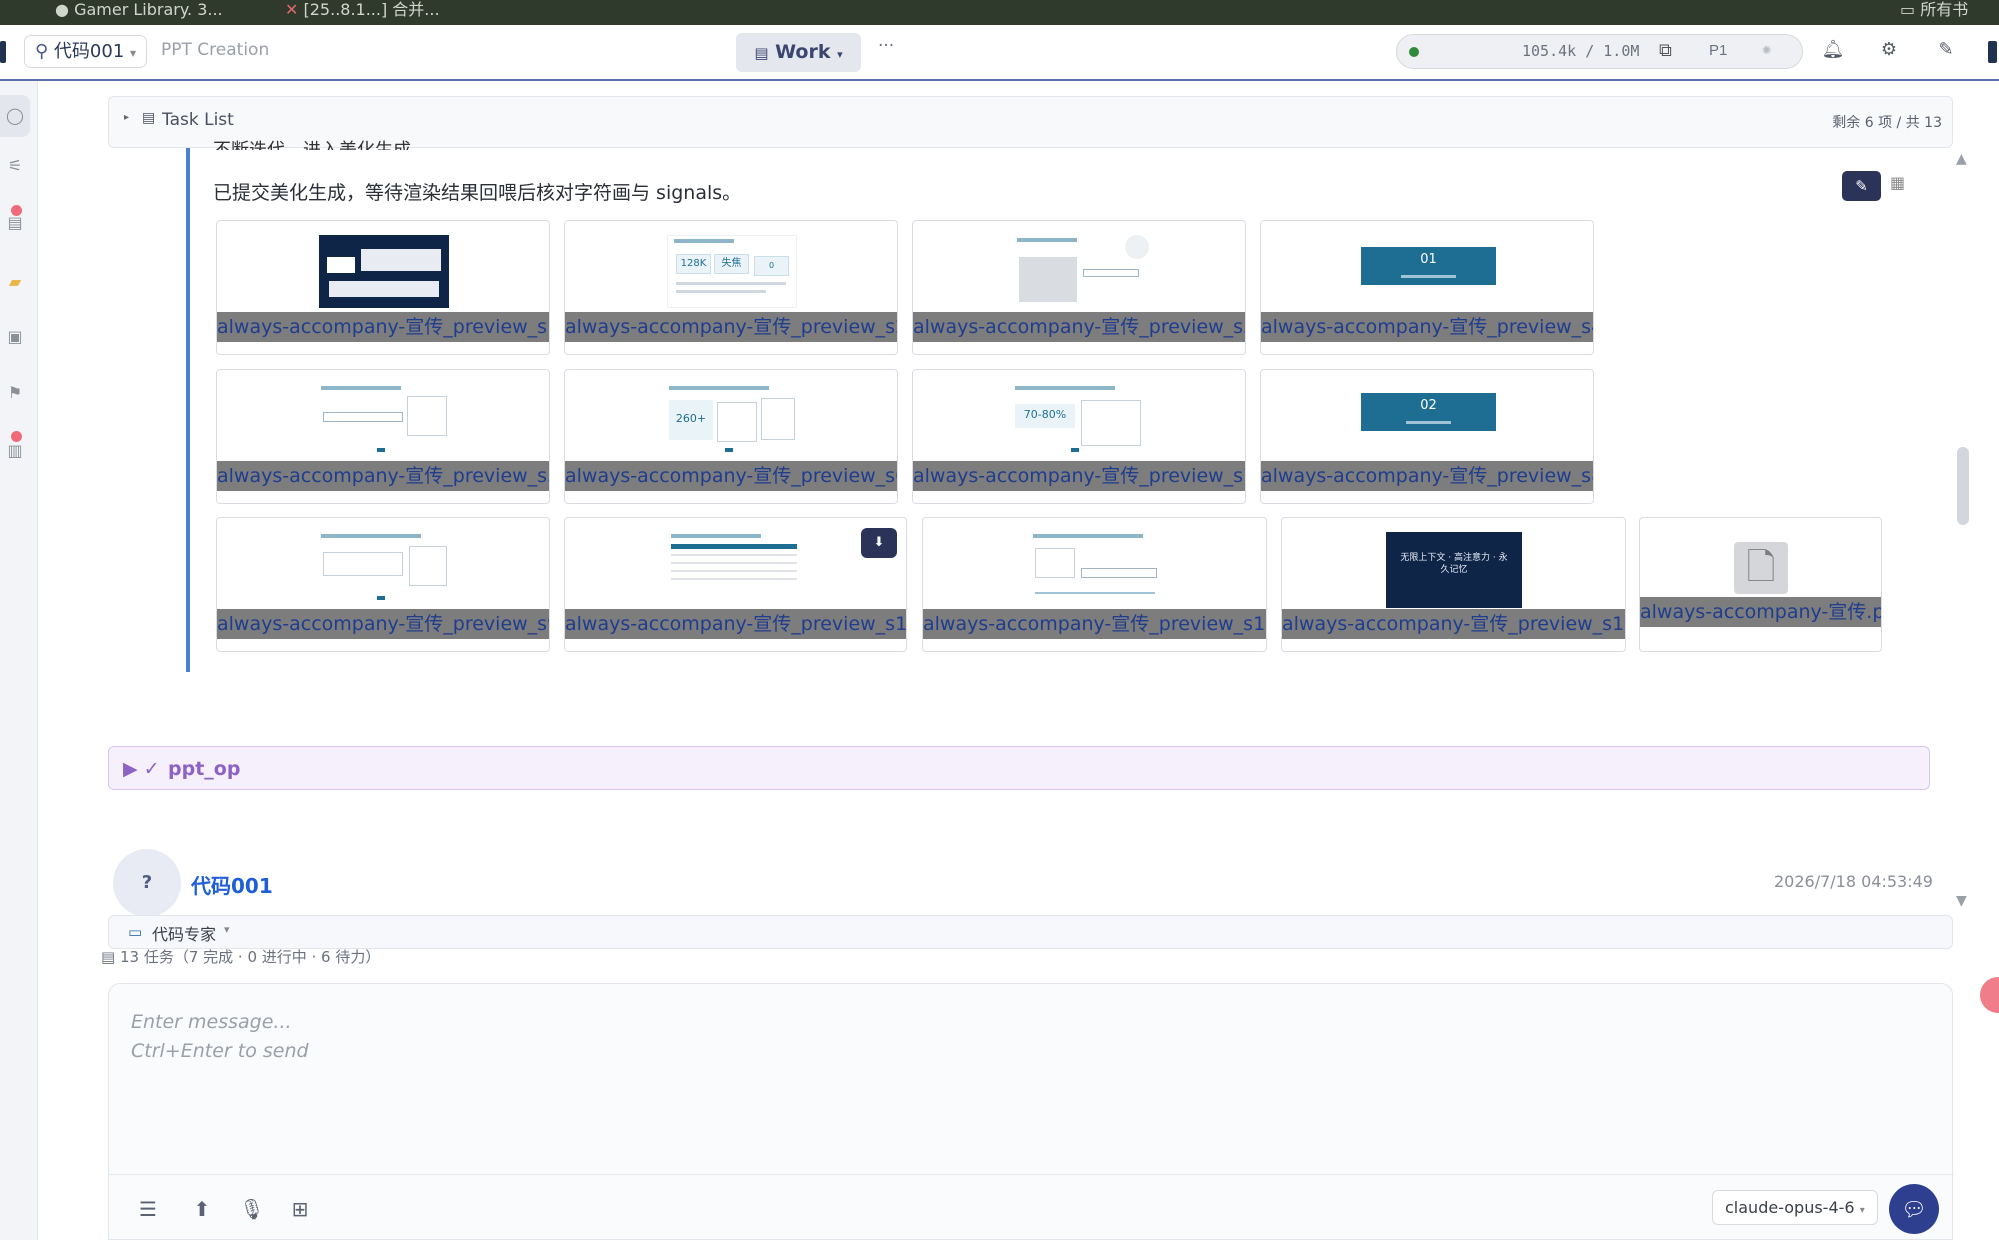 This screenshot has width=1999, height=1240. What do you see at coordinates (321, 143) in the screenshot?
I see `truncated-text: 不断迭代，进入美化生成。` at bounding box center [321, 143].